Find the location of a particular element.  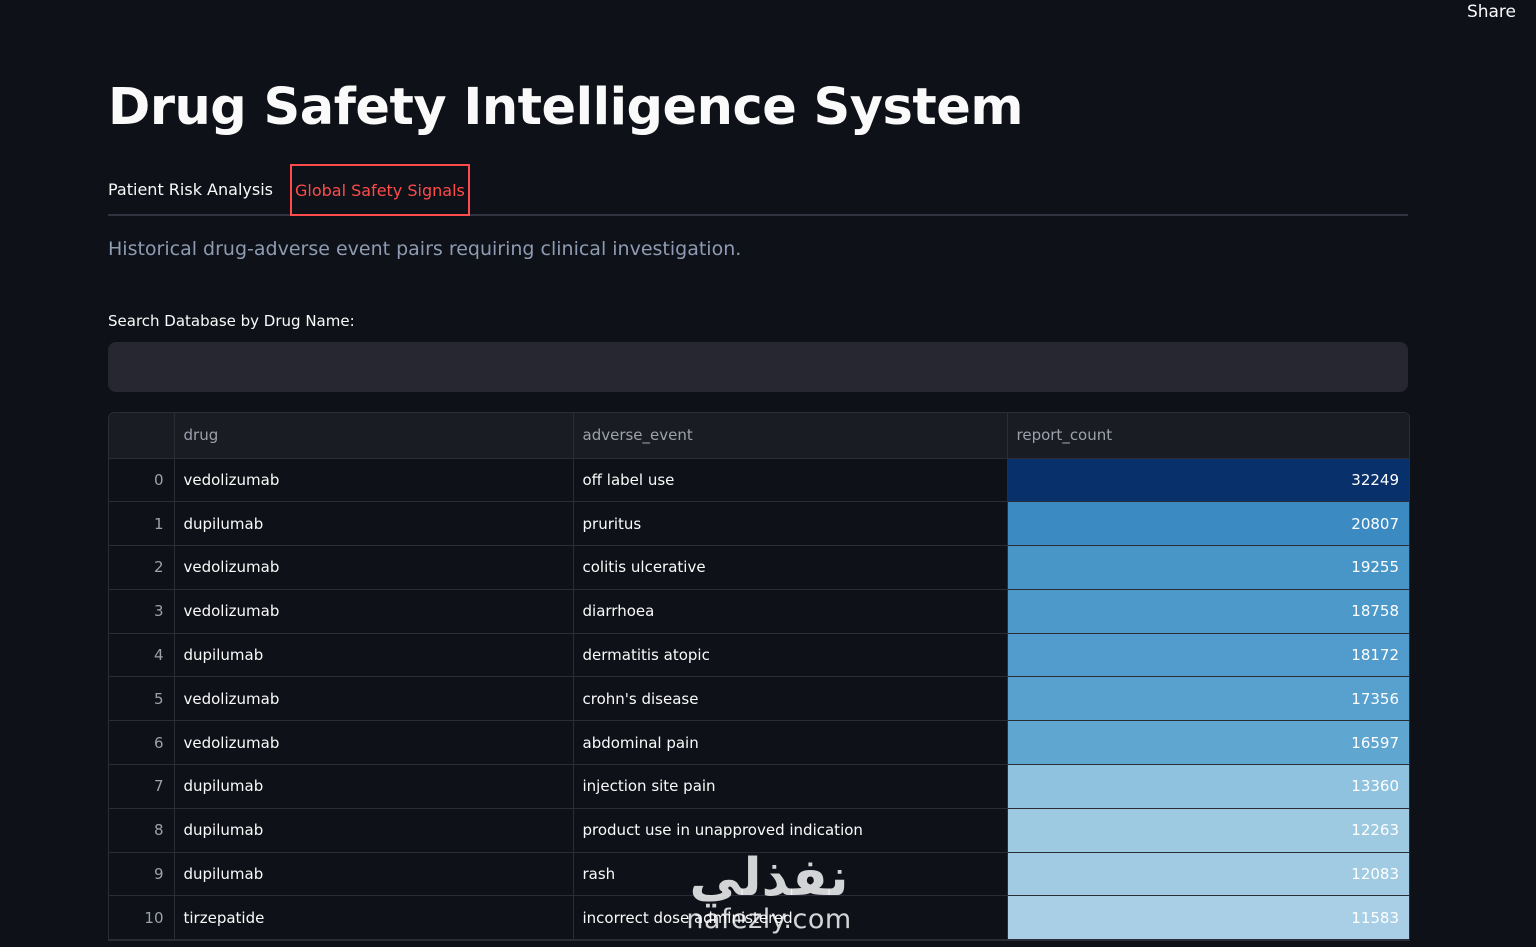

report-count-cell: 18758 is located at coordinates (1208, 611).